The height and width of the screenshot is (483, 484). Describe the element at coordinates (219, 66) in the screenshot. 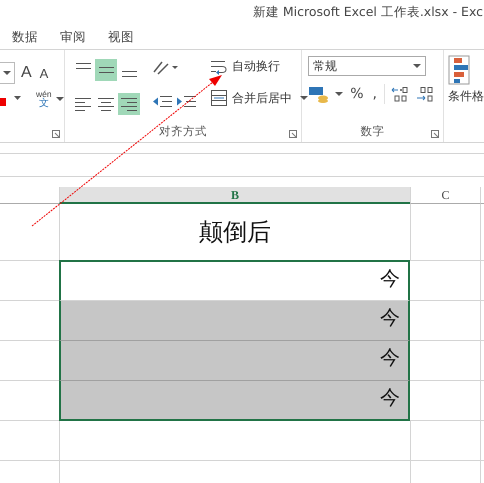

I see `wrap-text-icon` at that location.